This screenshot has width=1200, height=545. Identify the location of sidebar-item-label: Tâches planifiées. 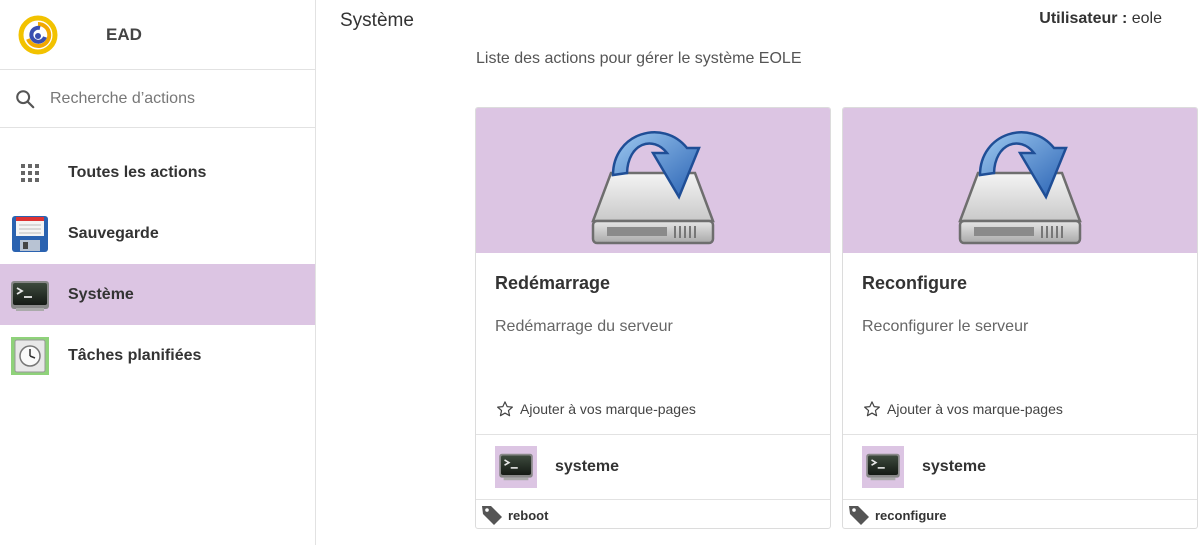
(135, 355).